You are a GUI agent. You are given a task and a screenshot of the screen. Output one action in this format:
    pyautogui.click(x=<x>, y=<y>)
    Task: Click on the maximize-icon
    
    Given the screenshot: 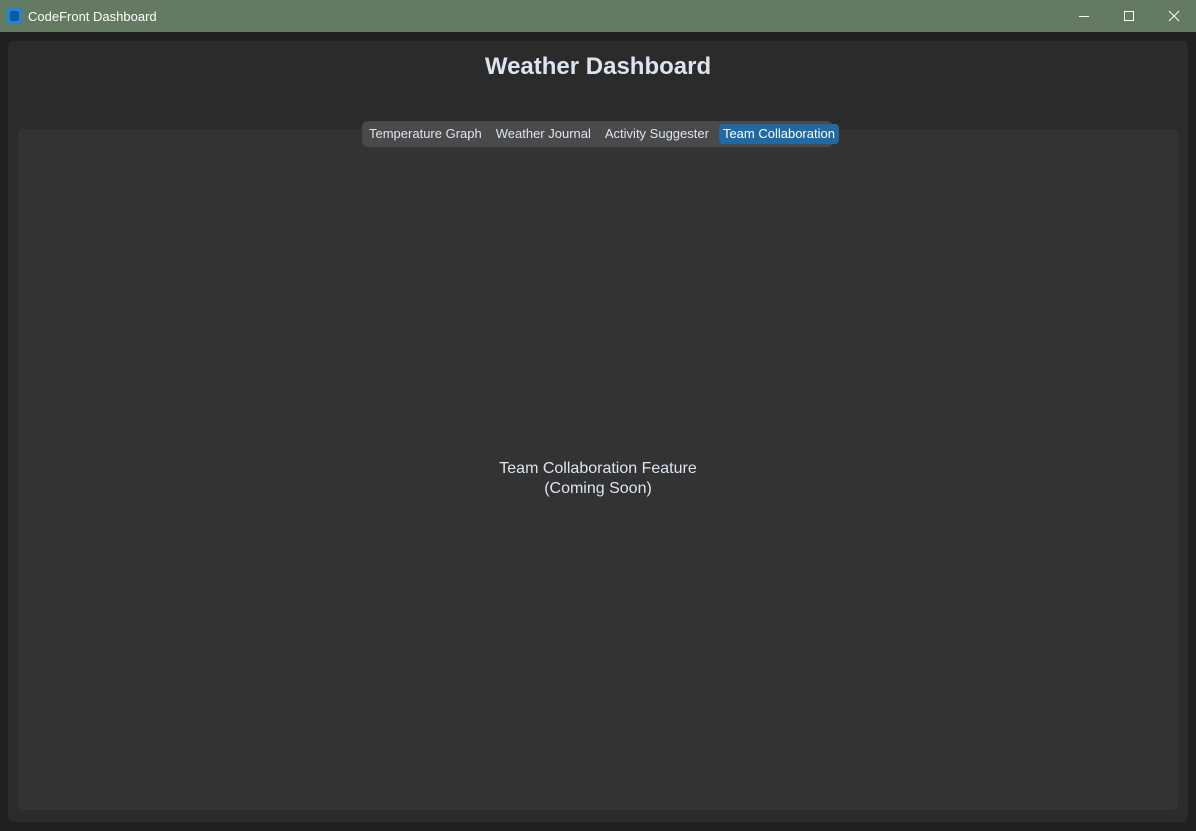 What is the action you would take?
    pyautogui.click(x=1129, y=16)
    